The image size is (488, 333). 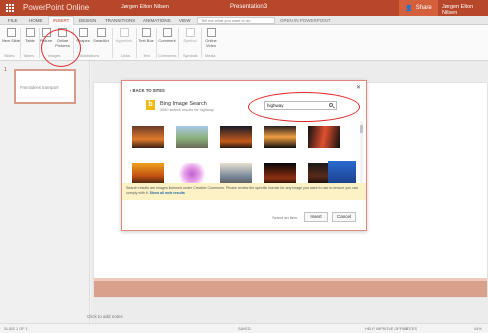 I want to click on group-label-comments: Comments, so click(x=167, y=56).